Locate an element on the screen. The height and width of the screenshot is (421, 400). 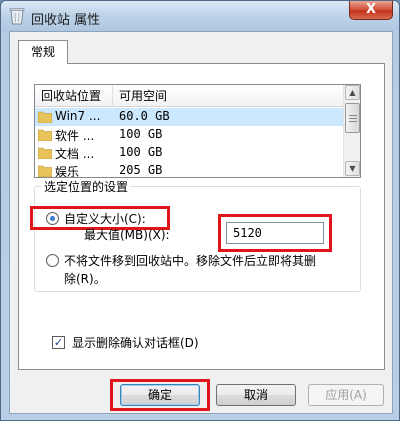
list-item: 文档 ... 100 GB is located at coordinates (190, 153).